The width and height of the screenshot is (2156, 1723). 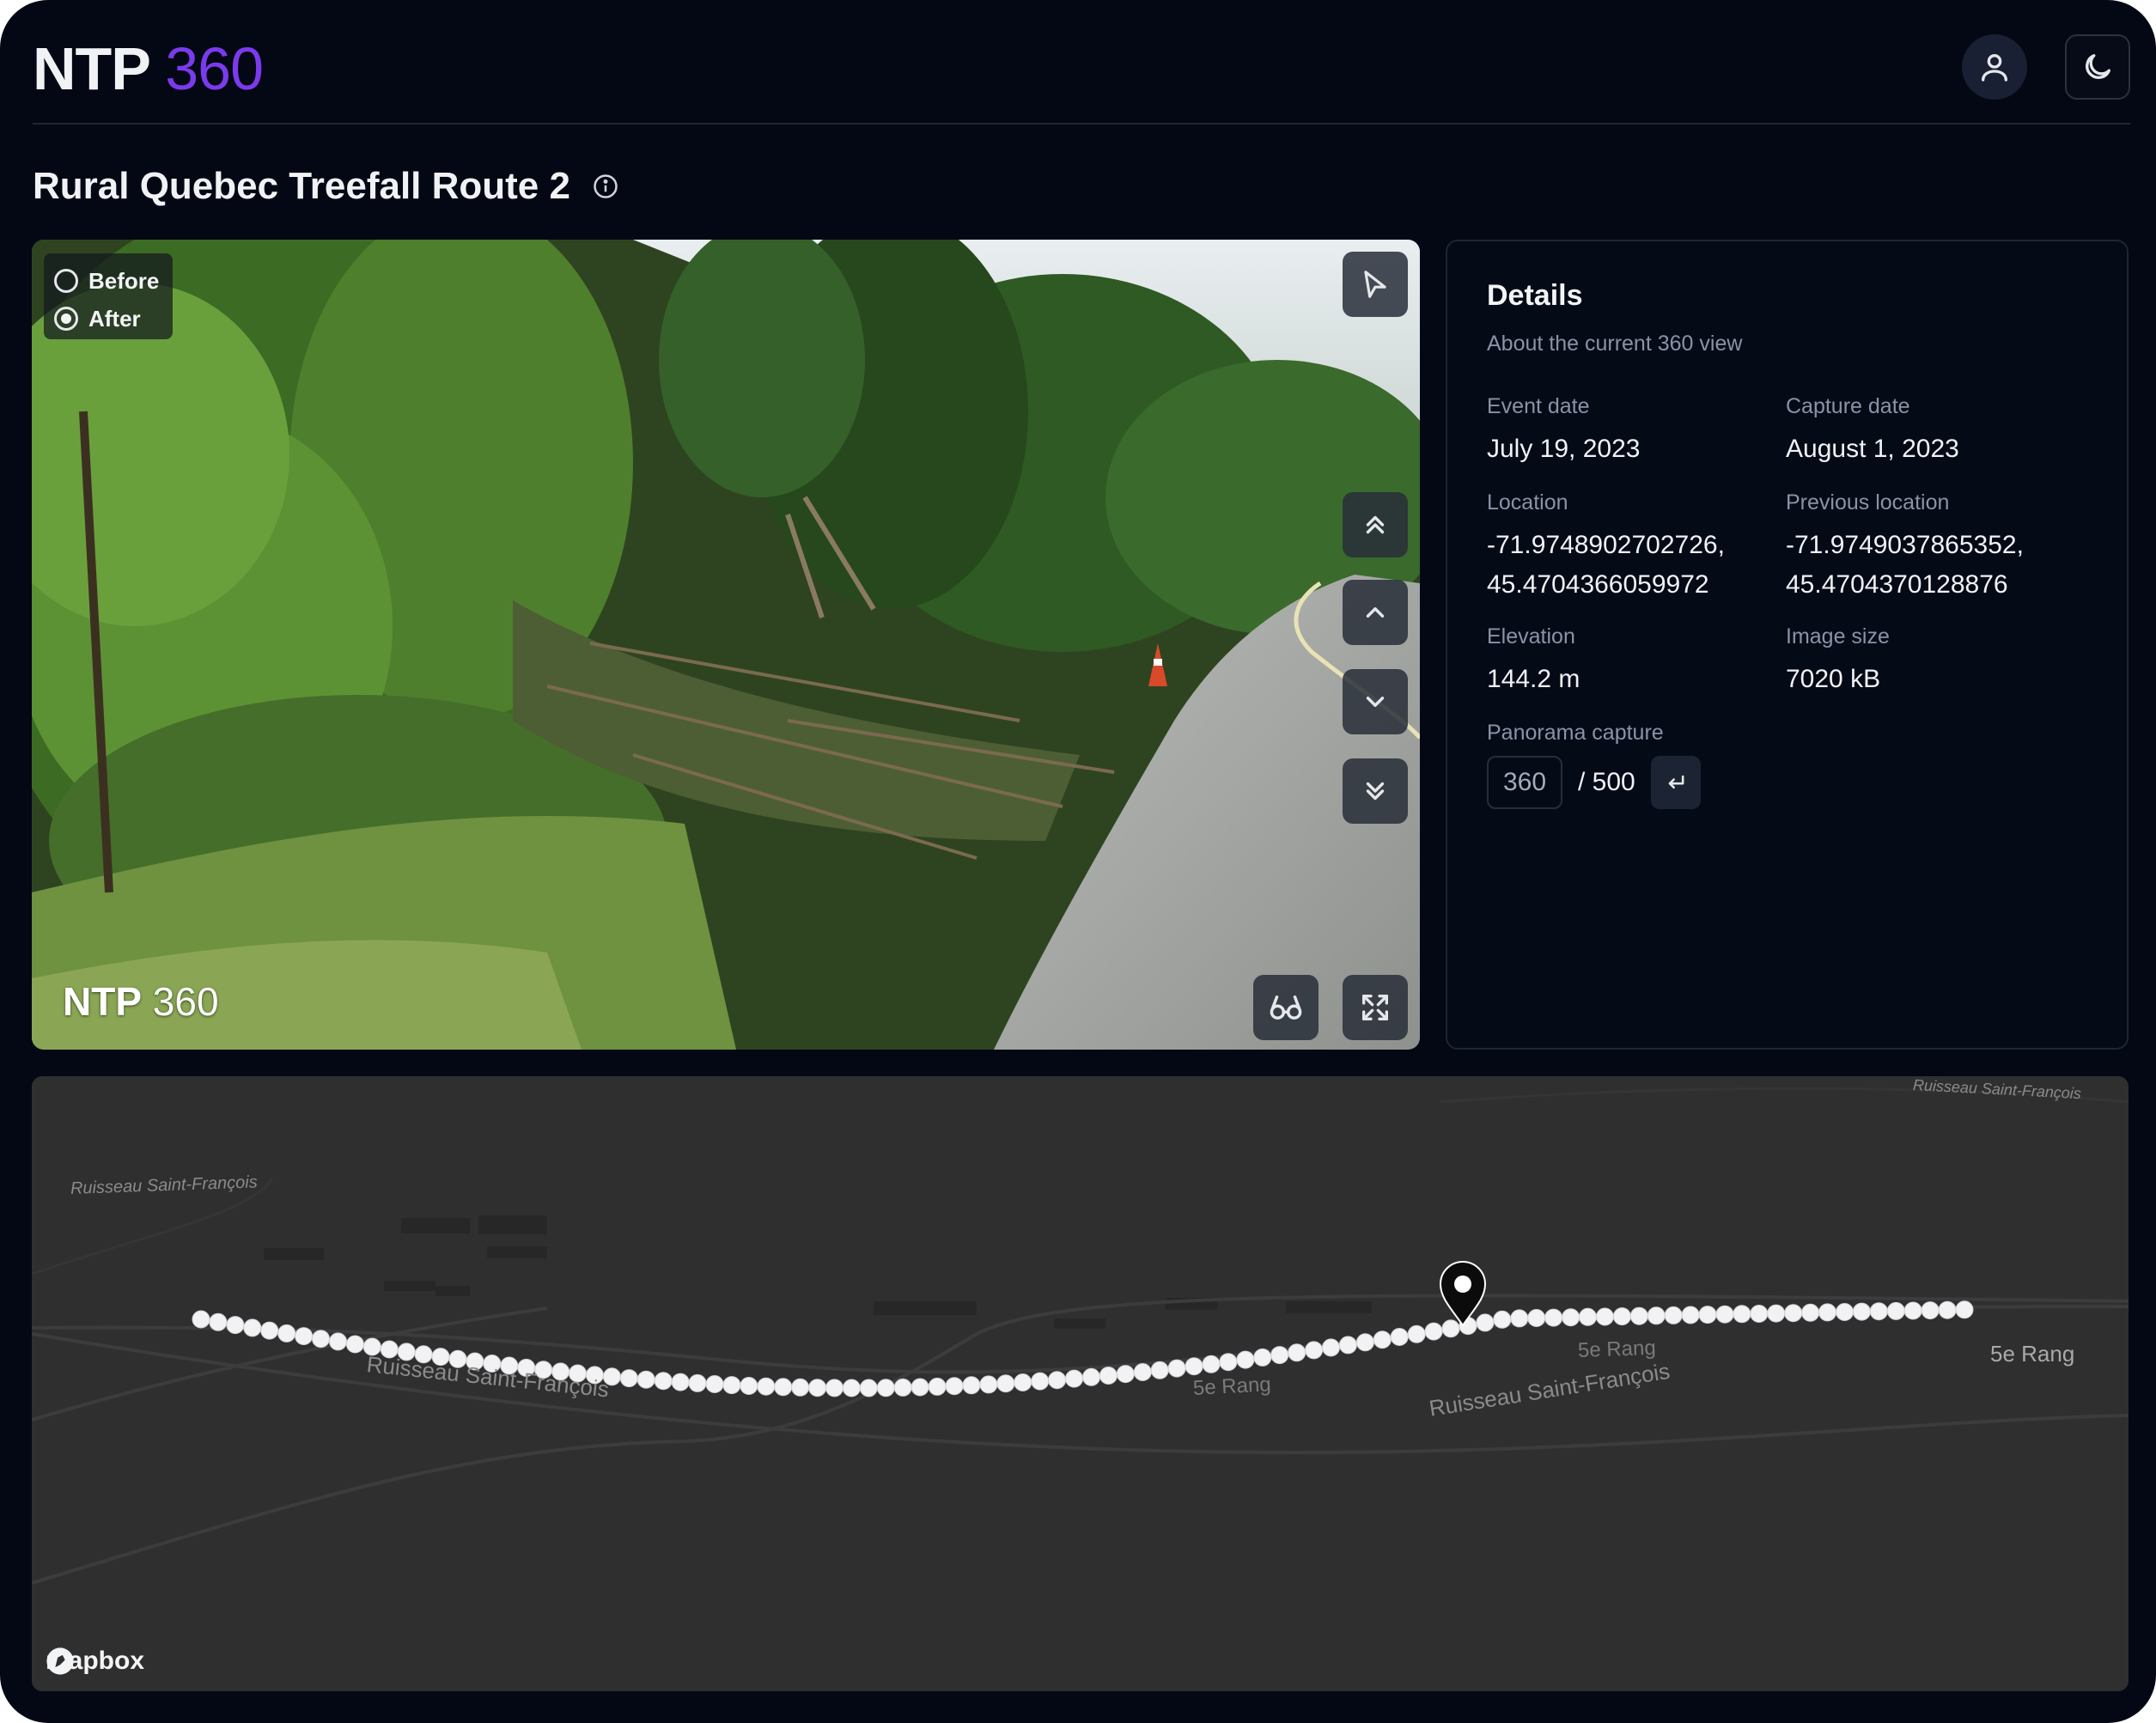 I want to click on app-logo: NTP 360, so click(x=148, y=68).